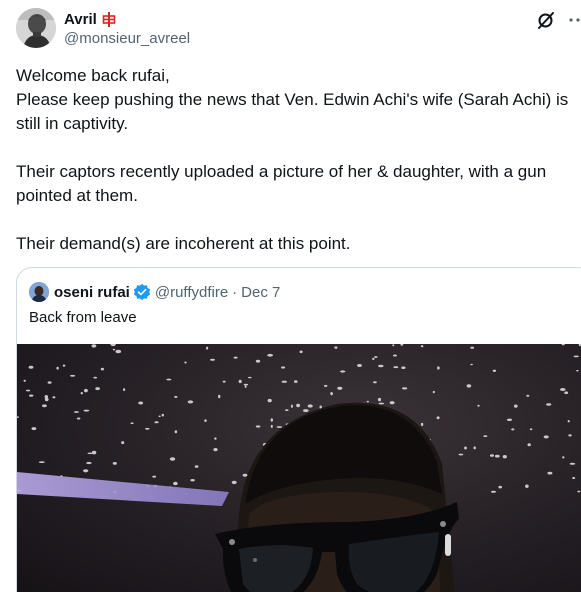 This screenshot has width=581, height=592. Describe the element at coordinates (39, 292) in the screenshot. I see `quoted-author-avatar` at that location.